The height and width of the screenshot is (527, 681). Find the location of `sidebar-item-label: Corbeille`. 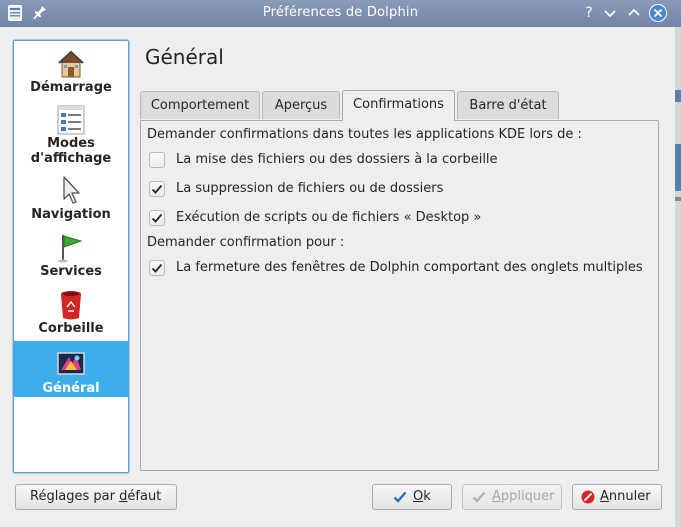

sidebar-item-label: Corbeille is located at coordinates (71, 328).